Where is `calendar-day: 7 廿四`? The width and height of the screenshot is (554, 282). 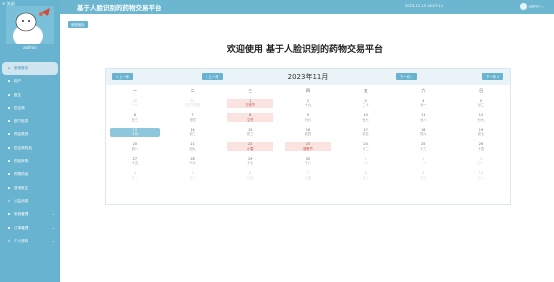 calendar-day: 7 廿四 is located at coordinates (193, 119).